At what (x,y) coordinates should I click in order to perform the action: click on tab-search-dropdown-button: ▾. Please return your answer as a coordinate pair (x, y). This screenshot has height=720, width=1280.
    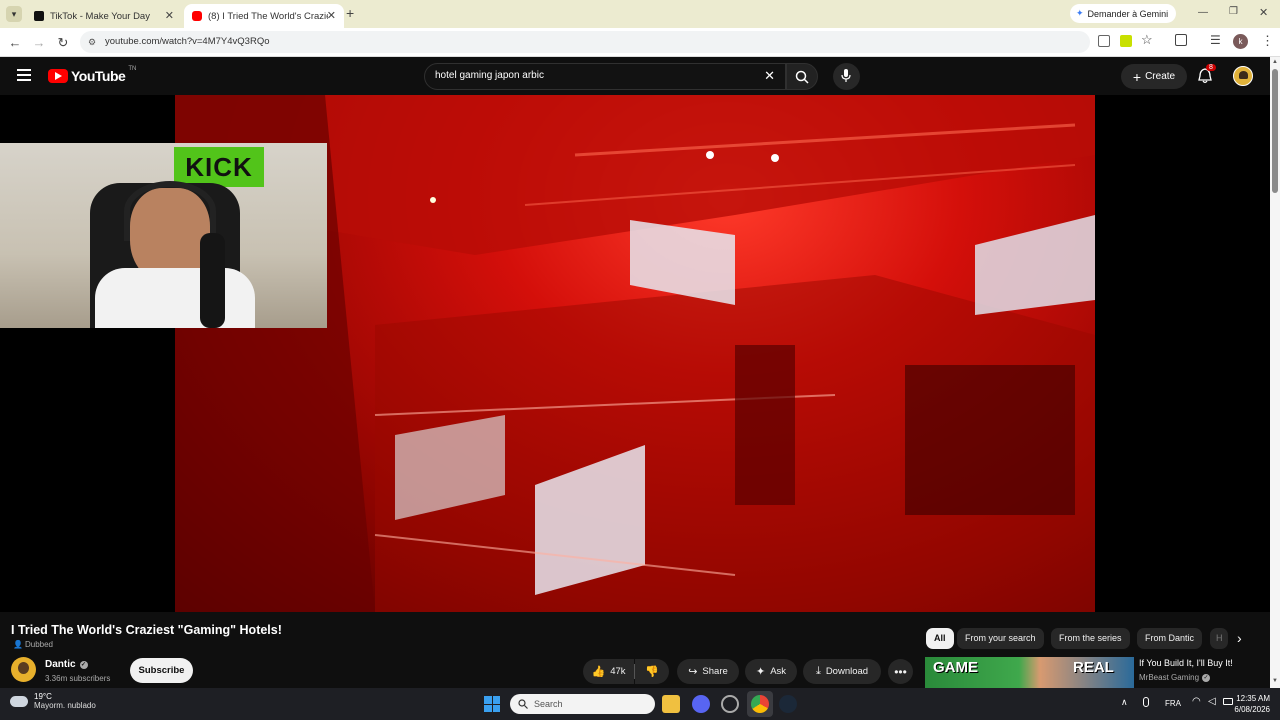
    Looking at the image, I should click on (14, 14).